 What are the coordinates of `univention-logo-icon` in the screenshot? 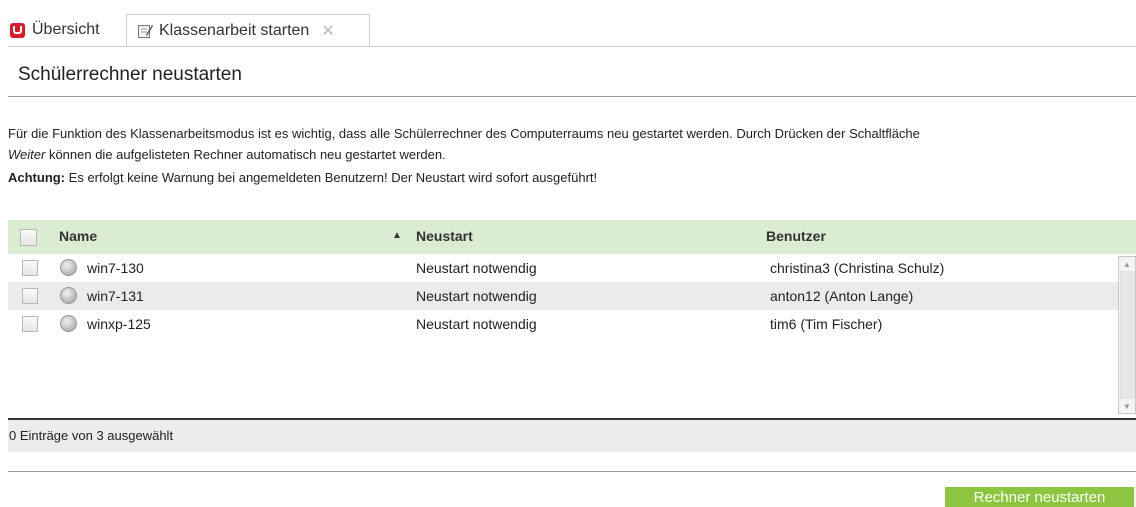 It's located at (17, 30).